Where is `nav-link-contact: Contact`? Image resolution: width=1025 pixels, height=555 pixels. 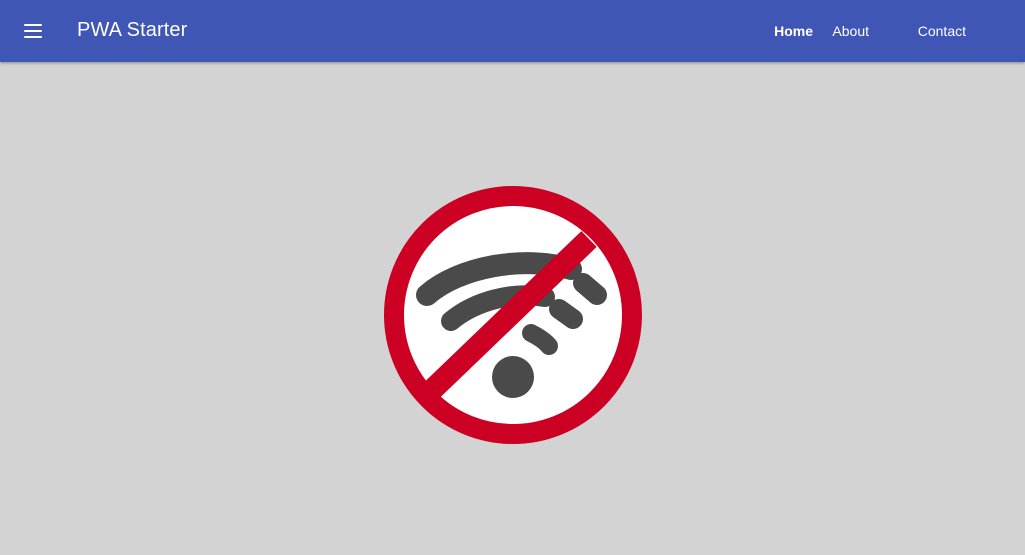
nav-link-contact: Contact is located at coordinates (942, 31).